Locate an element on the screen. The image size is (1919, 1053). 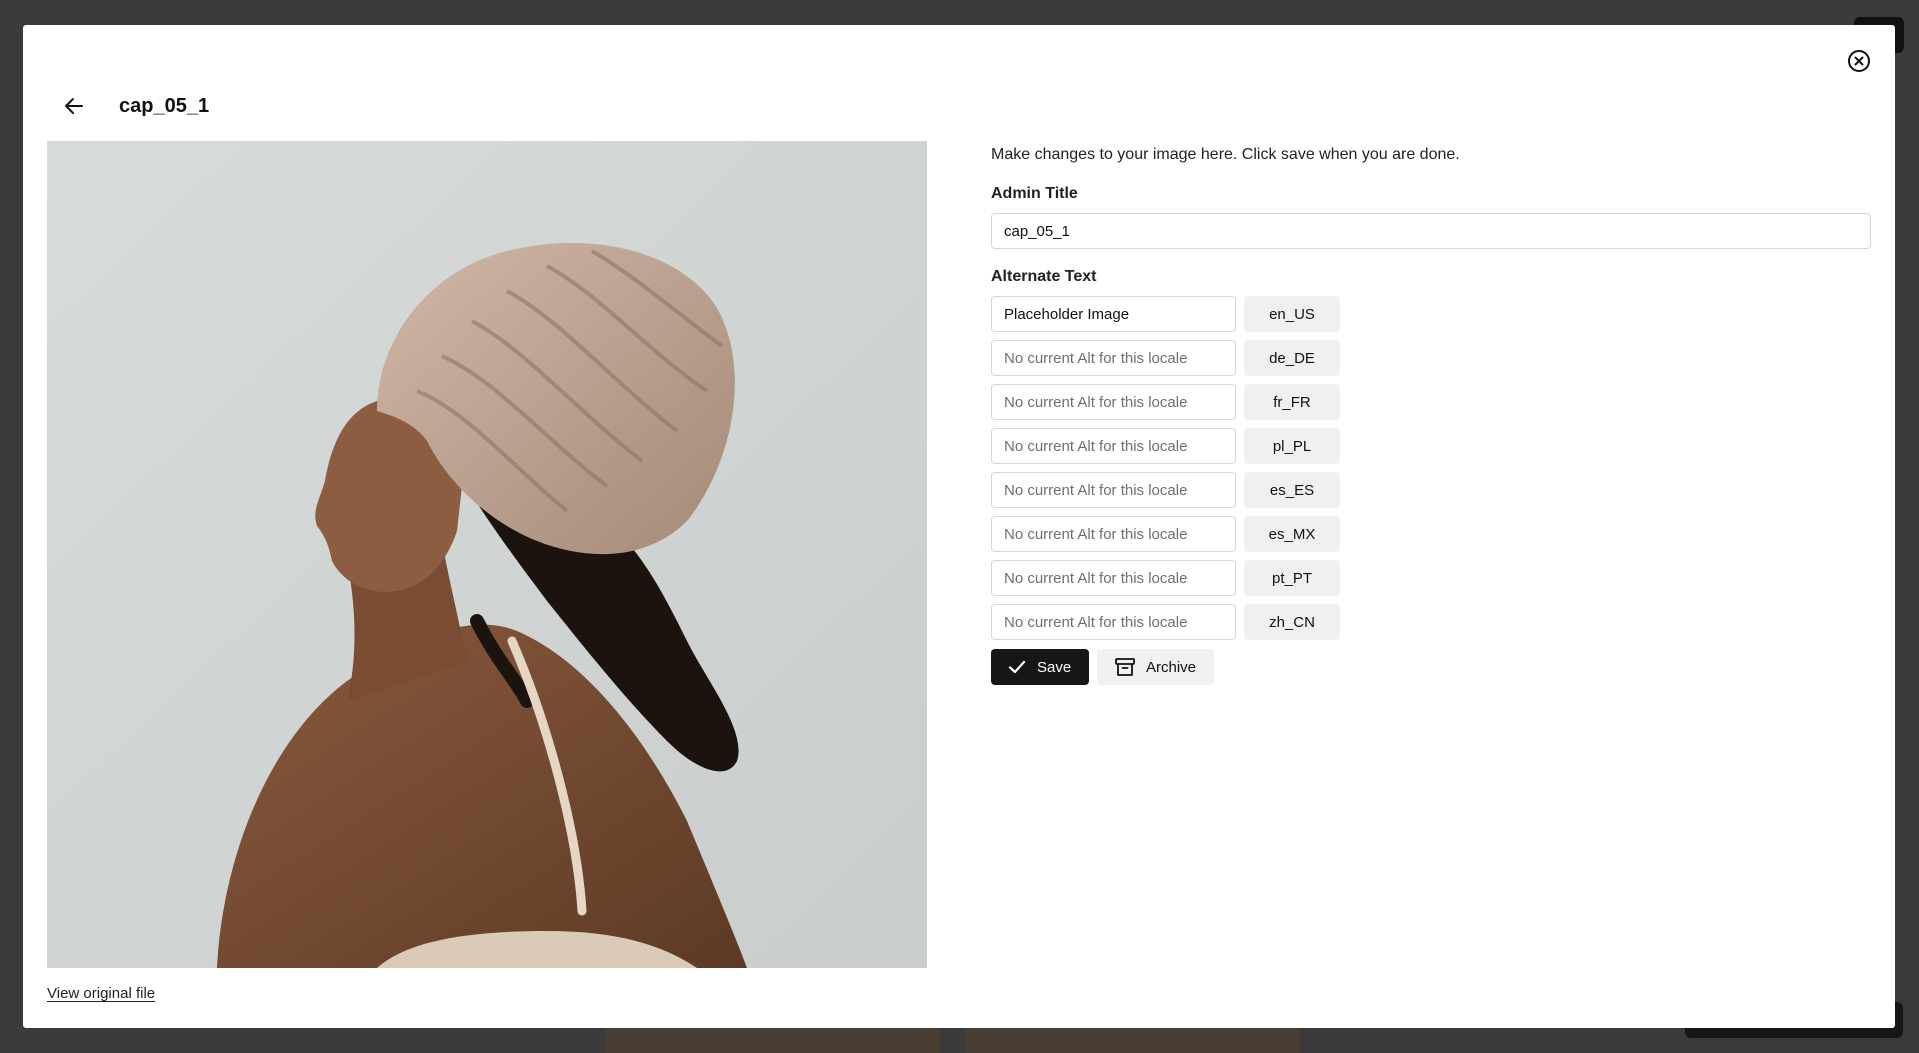
locale-badge: en_US is located at coordinates (1292, 314).